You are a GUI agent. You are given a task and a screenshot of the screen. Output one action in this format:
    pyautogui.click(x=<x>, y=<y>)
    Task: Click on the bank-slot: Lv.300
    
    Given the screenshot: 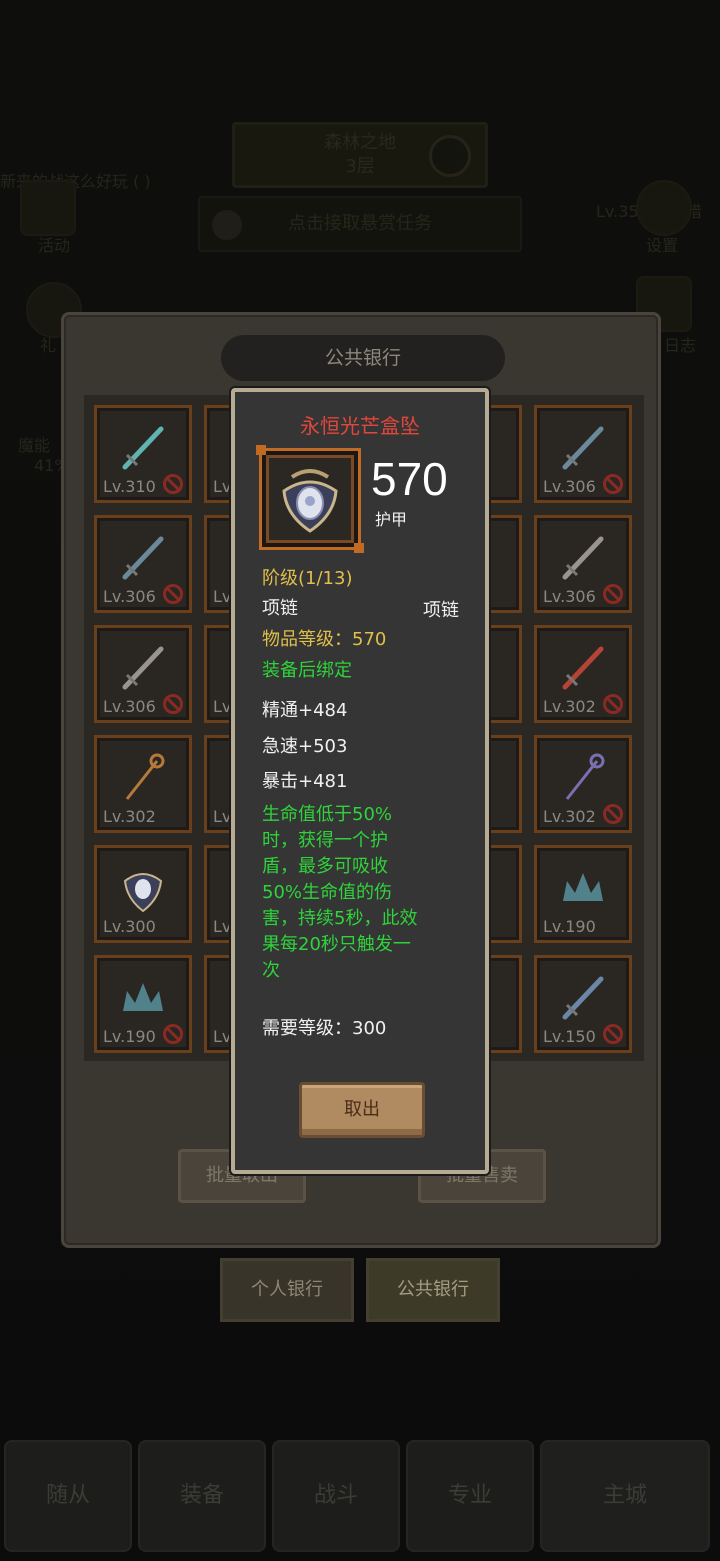 What is the action you would take?
    pyautogui.click(x=143, y=894)
    